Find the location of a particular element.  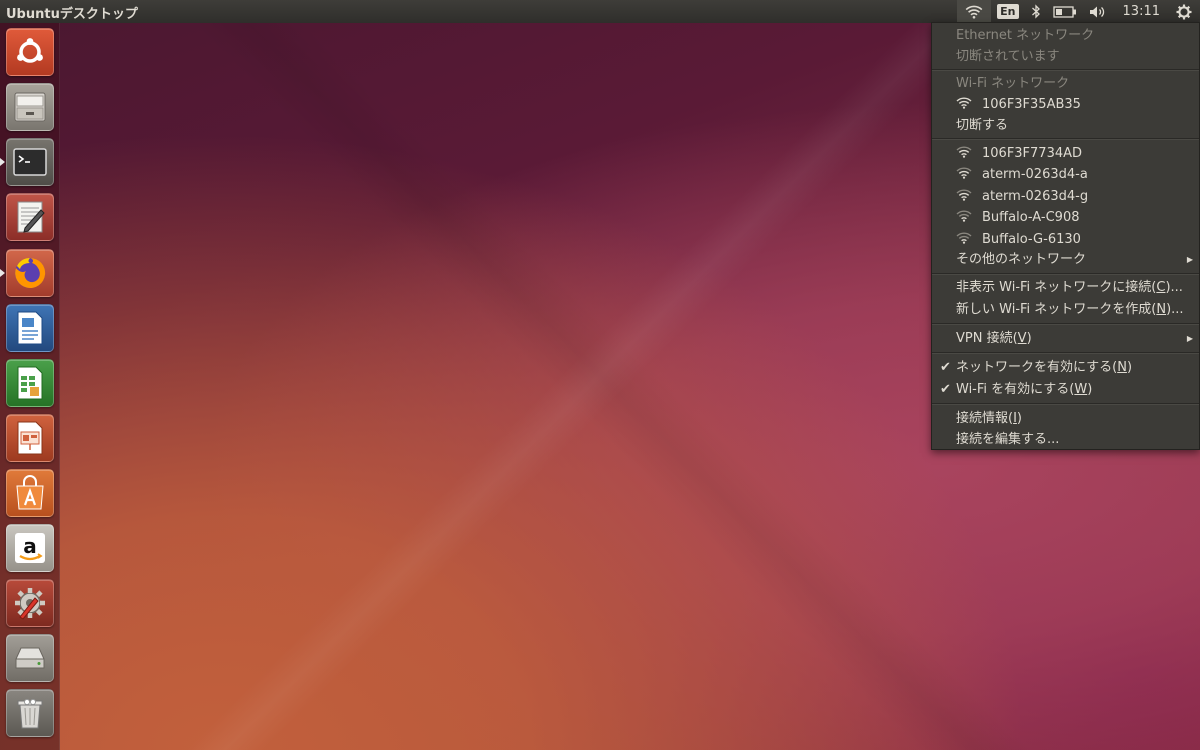

libreoffice-impress-icon is located at coordinates (30, 438).